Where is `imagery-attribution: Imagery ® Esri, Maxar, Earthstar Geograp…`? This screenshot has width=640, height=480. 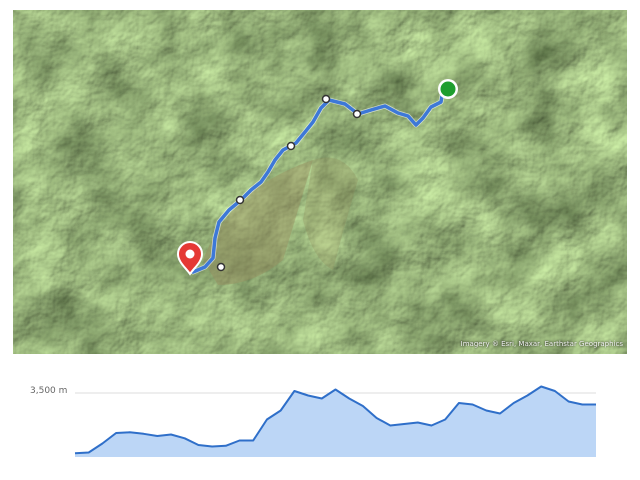 imagery-attribution: Imagery ® Esri, Maxar, Earthstar Geograp… is located at coordinates (541, 344).